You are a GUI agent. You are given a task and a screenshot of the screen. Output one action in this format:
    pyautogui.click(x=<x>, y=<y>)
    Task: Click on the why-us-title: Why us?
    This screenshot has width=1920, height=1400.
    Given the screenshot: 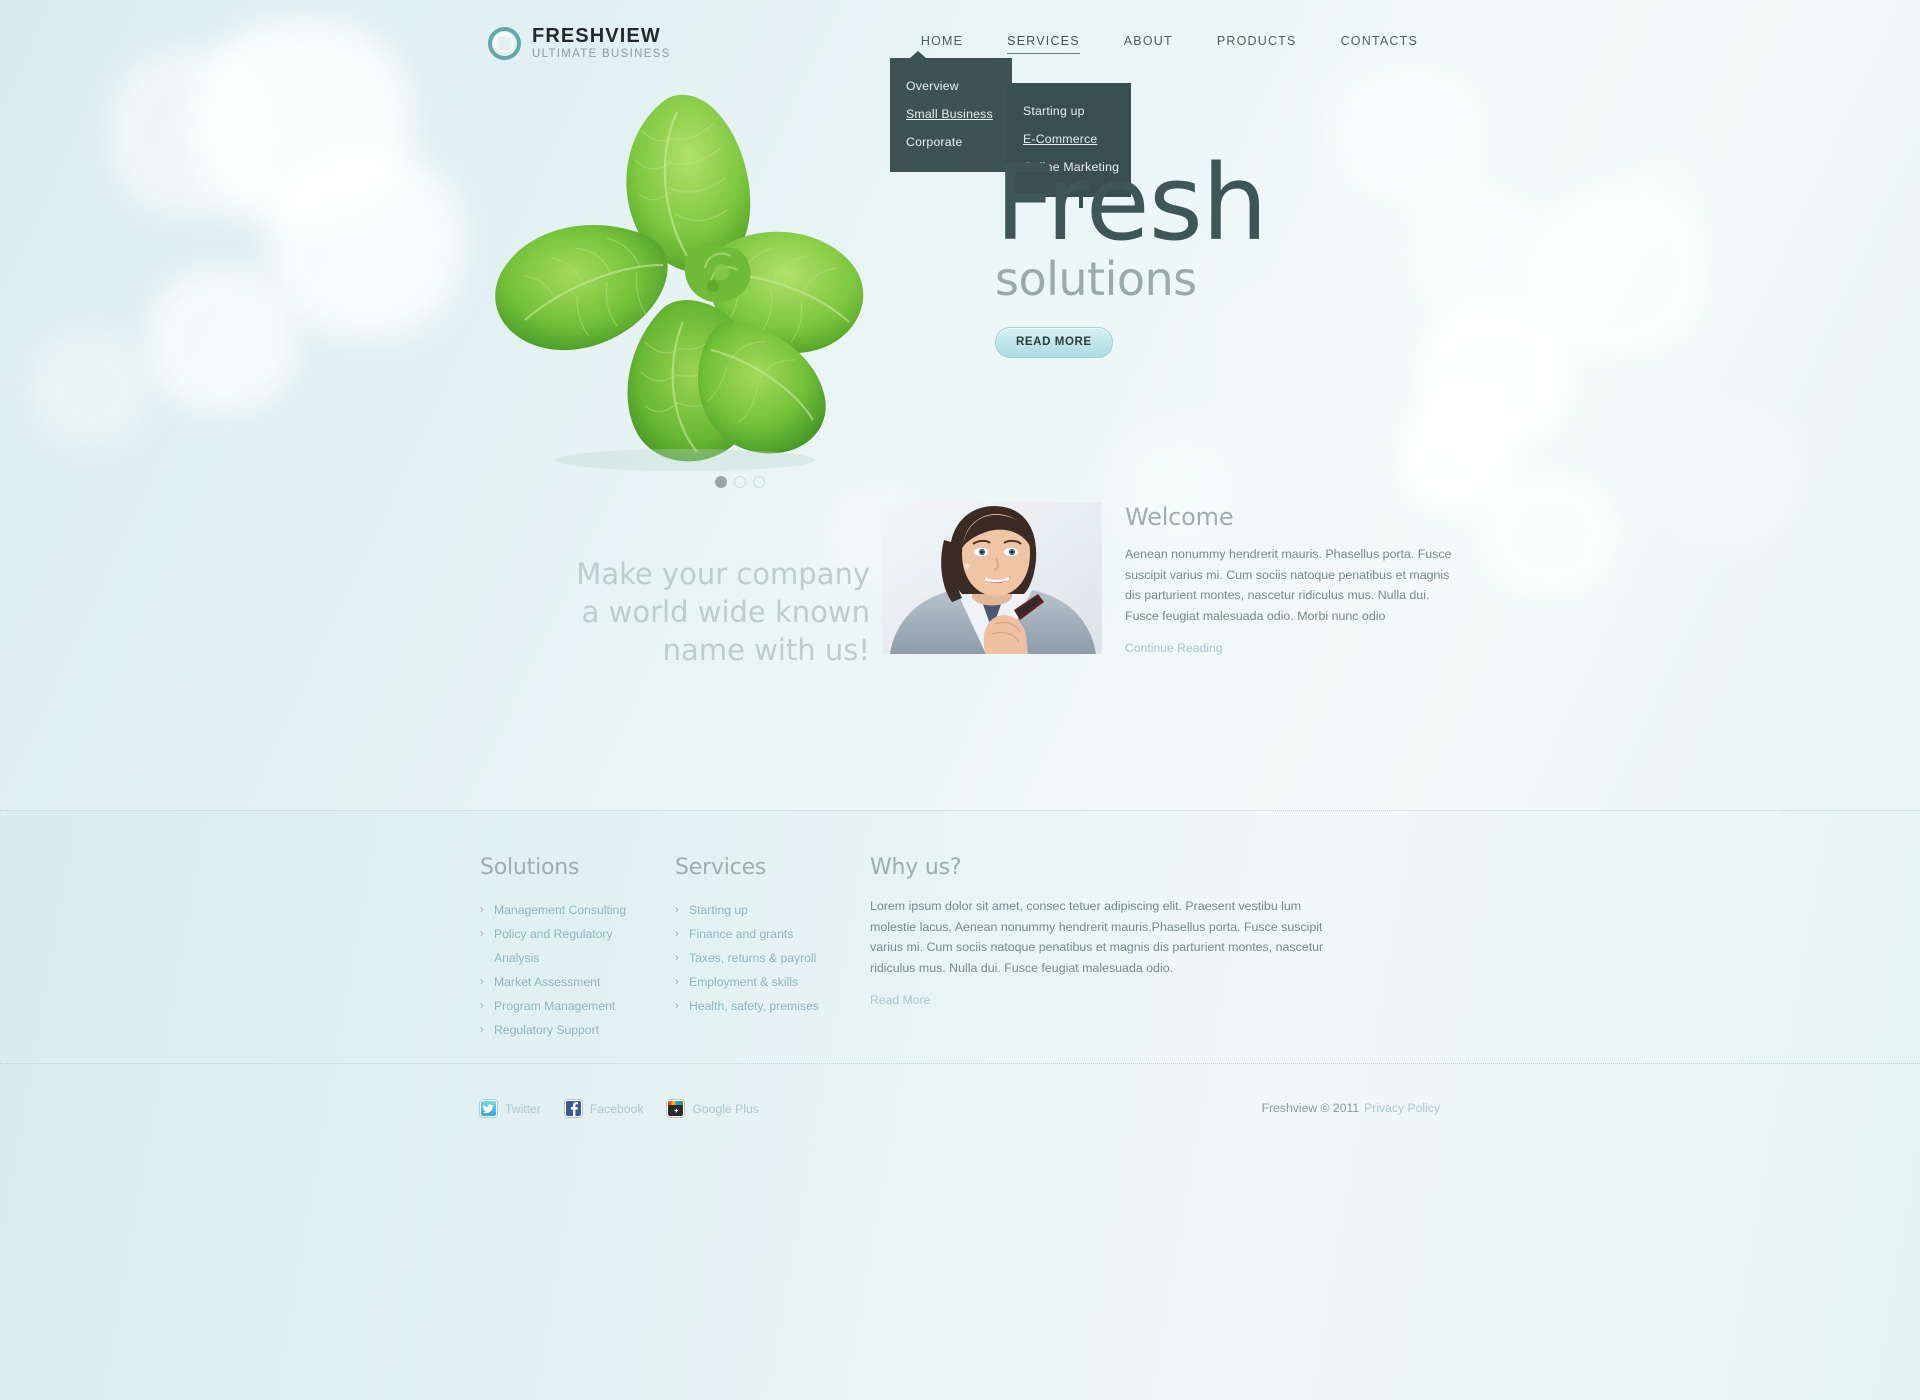 What is the action you would take?
    pyautogui.click(x=916, y=867)
    